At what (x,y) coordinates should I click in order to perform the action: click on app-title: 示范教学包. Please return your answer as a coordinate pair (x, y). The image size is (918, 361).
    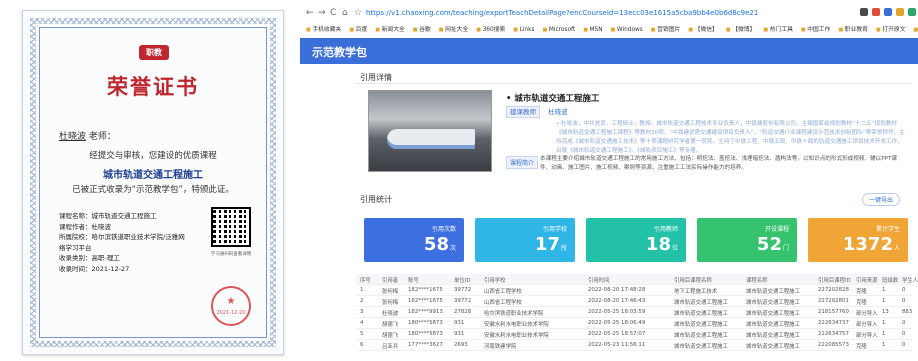
    Looking at the image, I should click on (339, 52).